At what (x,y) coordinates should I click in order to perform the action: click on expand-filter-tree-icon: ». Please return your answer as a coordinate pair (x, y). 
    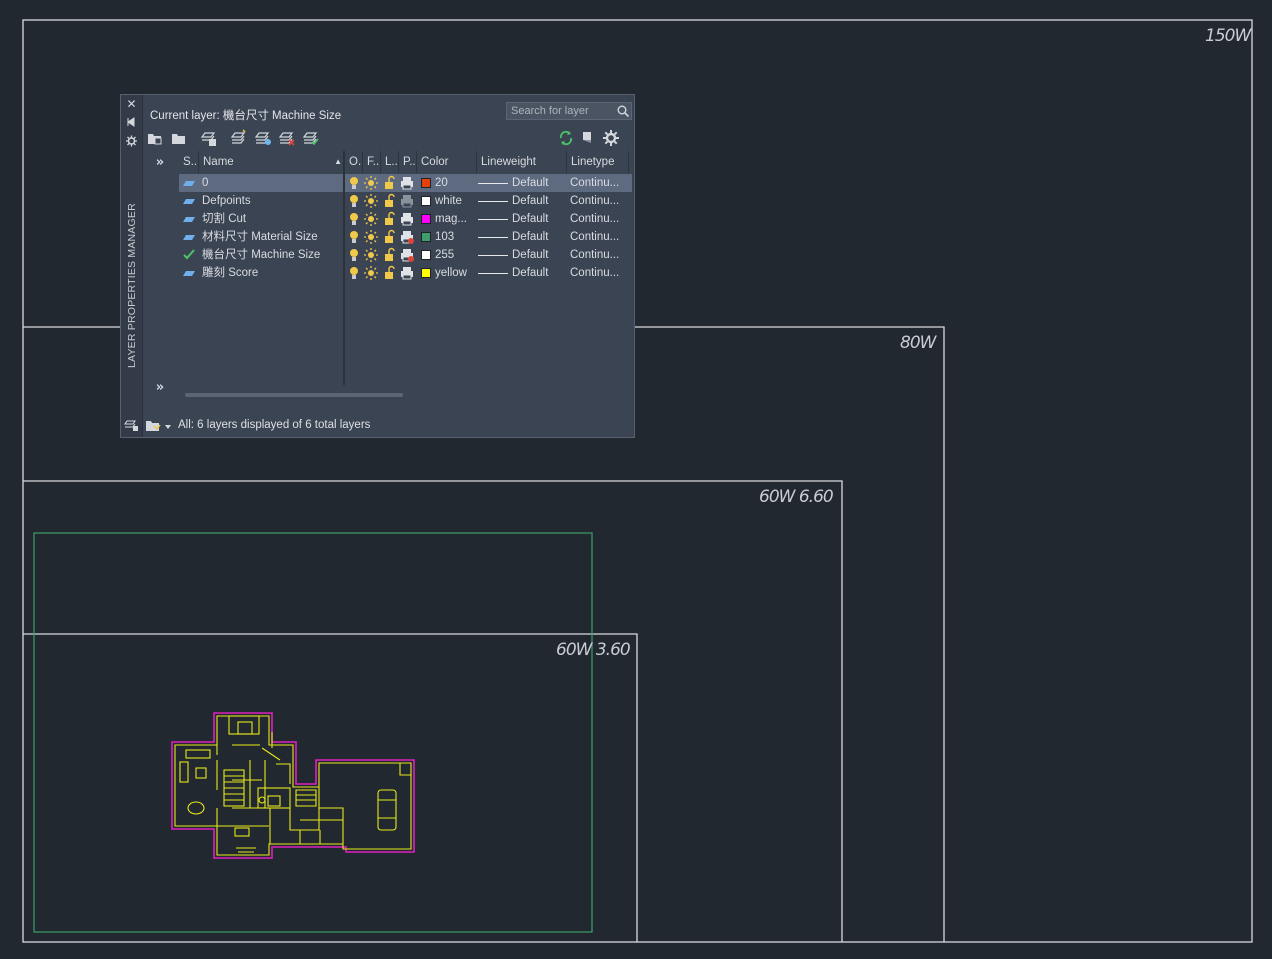
    Looking at the image, I should click on (160, 163).